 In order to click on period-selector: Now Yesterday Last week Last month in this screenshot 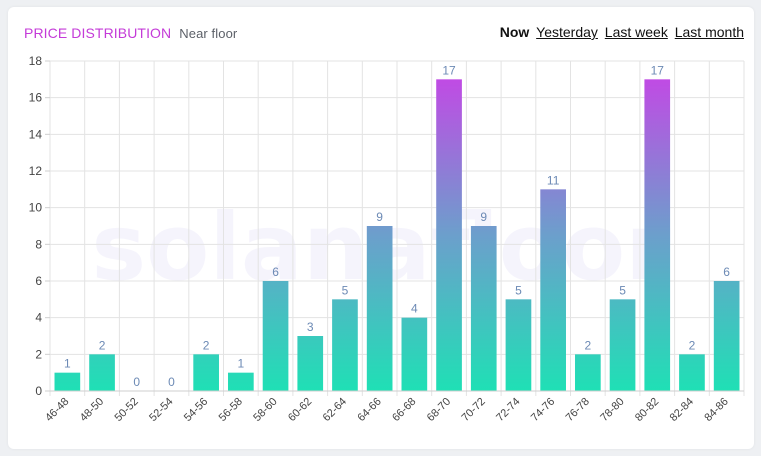, I will do `click(620, 32)`.